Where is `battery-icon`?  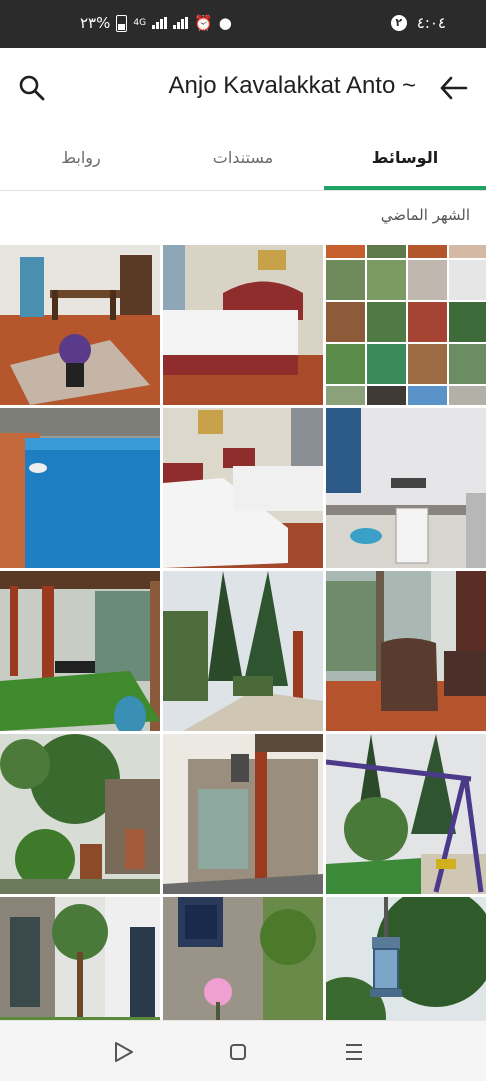
battery-icon is located at coordinates (122, 23).